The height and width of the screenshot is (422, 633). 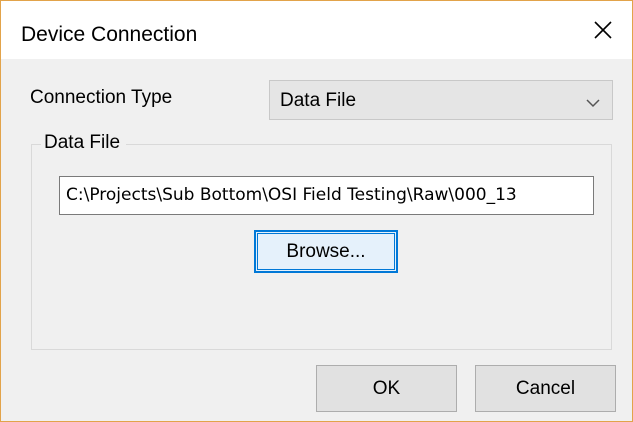 I want to click on close-icon, so click(x=603, y=30).